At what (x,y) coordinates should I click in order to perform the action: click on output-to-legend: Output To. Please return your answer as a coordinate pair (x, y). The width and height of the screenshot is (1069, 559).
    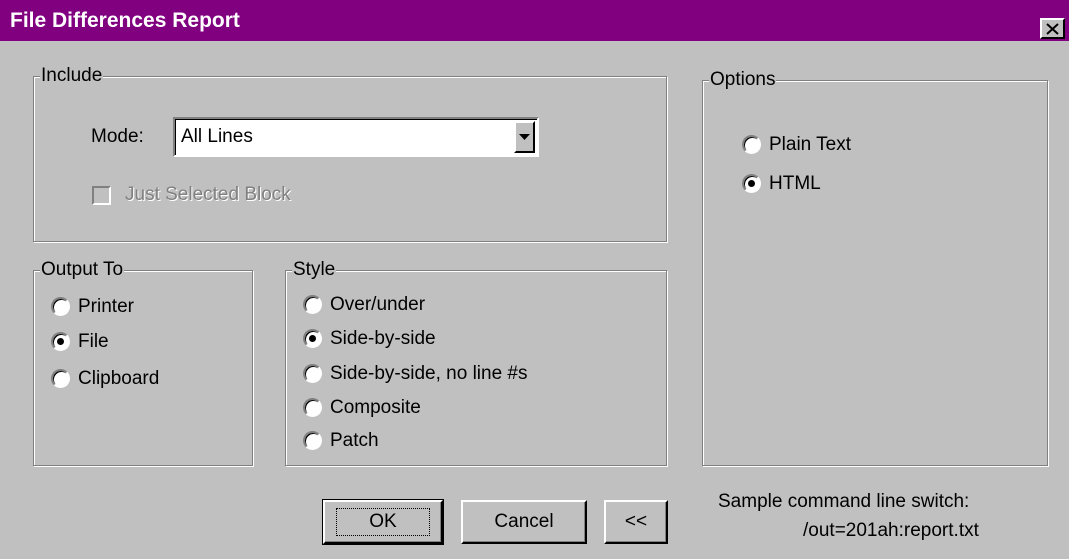
    Looking at the image, I should click on (82, 270).